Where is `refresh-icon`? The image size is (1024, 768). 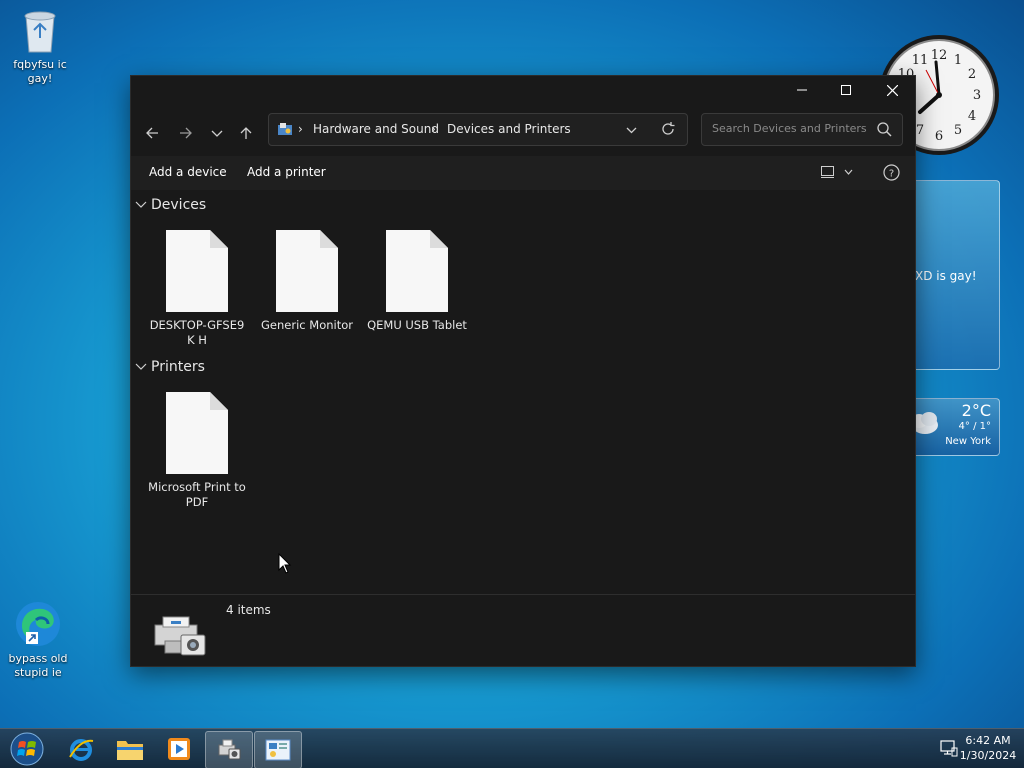
refresh-icon is located at coordinates (668, 129).